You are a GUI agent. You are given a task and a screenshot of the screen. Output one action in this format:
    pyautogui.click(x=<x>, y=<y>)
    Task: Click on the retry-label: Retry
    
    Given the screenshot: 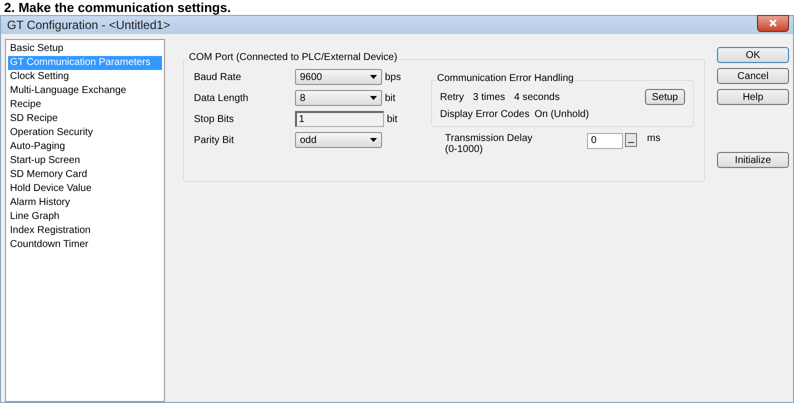 What is the action you would take?
    pyautogui.click(x=452, y=97)
    